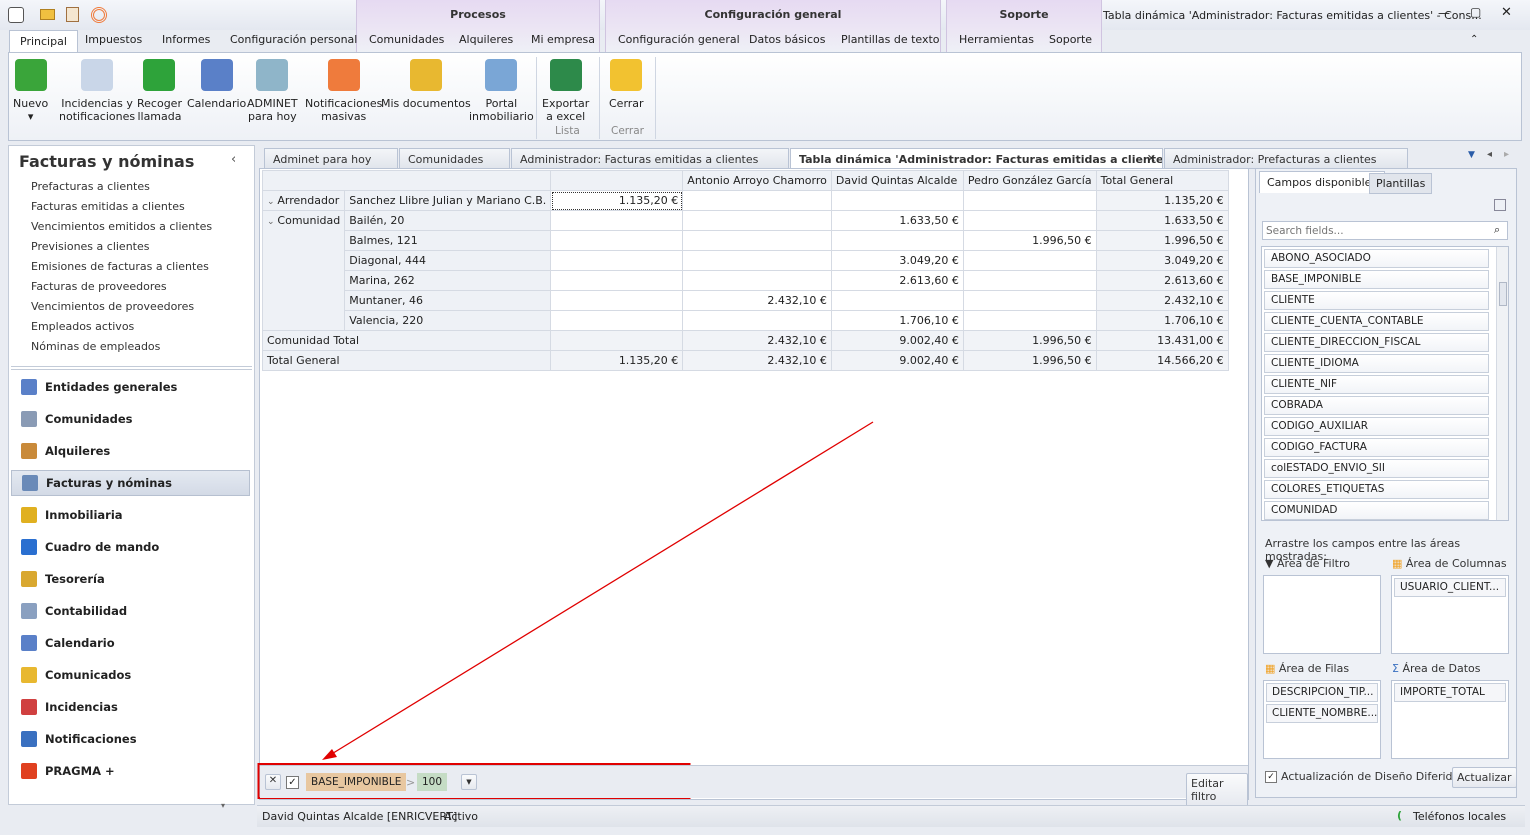  Describe the element at coordinates (897, 180) in the screenshot. I see `column-header: David Quintas Alcalde` at that location.